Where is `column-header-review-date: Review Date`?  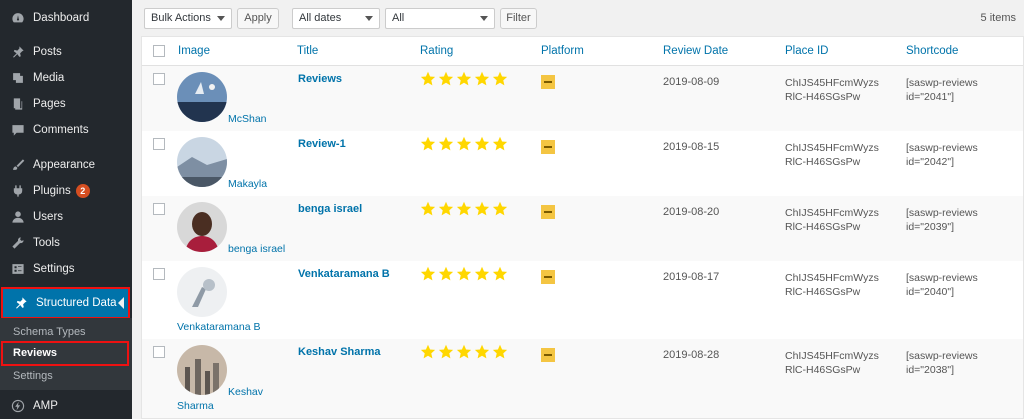 column-header-review-date: Review Date is located at coordinates (695, 51).